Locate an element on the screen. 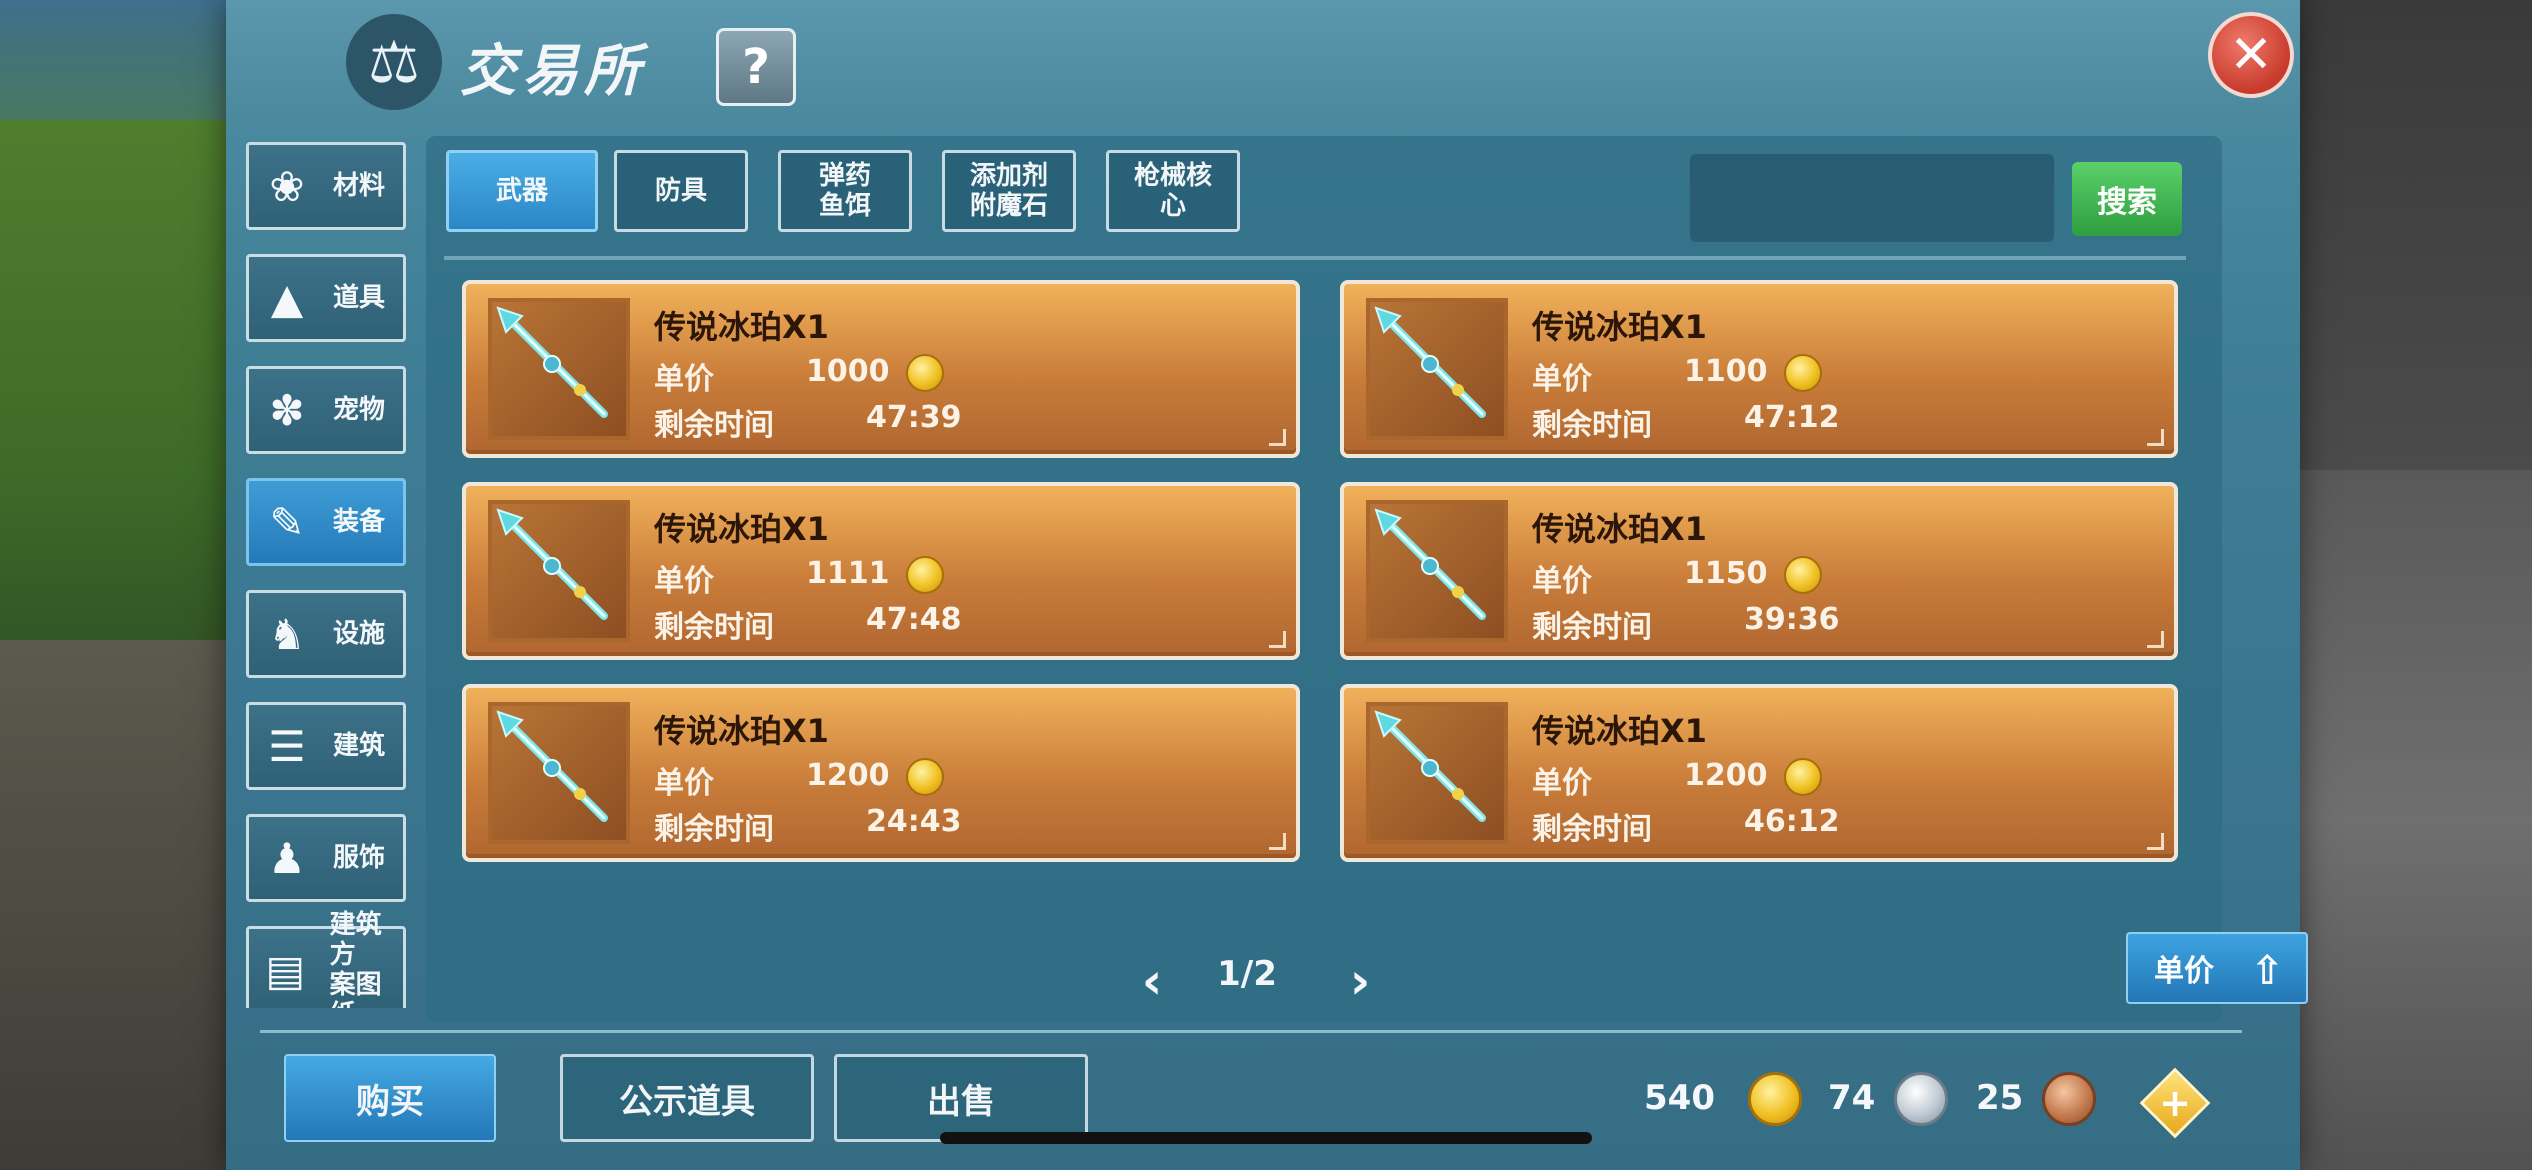 The image size is (2532, 1170). home-indicator is located at coordinates (1266, 1138).